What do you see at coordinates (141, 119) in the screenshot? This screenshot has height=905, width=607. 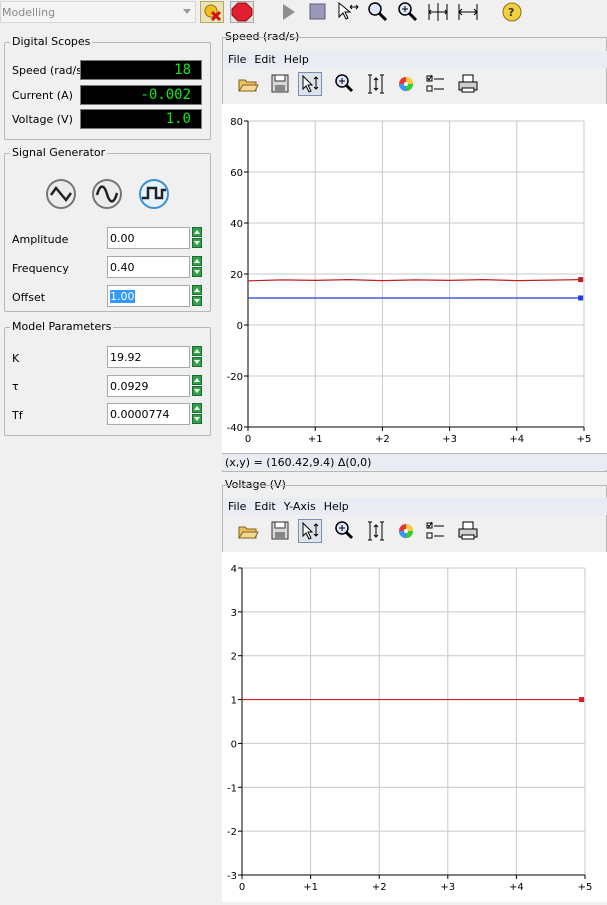 I see `voltage-display: 1.0` at bounding box center [141, 119].